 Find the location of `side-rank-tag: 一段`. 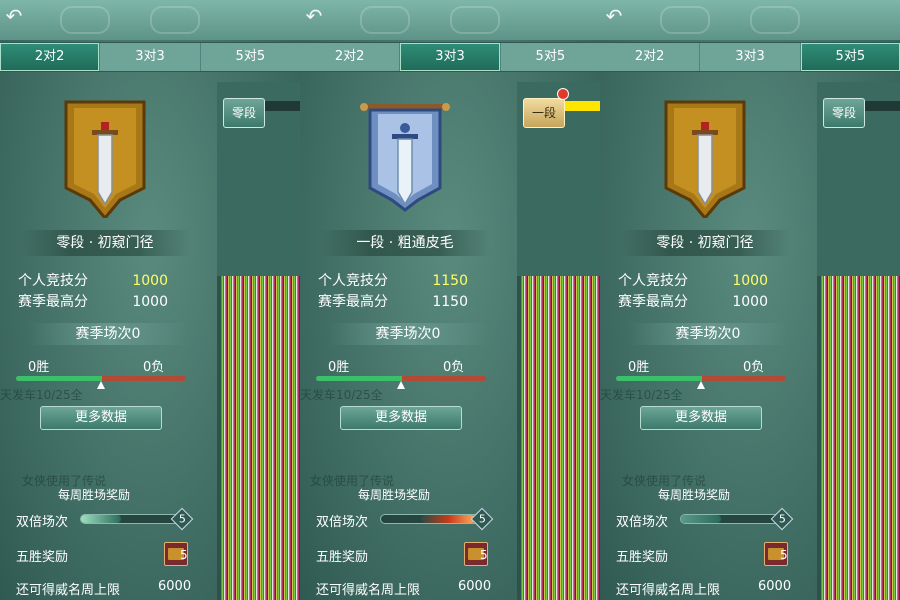

side-rank-tag: 一段 is located at coordinates (544, 113).